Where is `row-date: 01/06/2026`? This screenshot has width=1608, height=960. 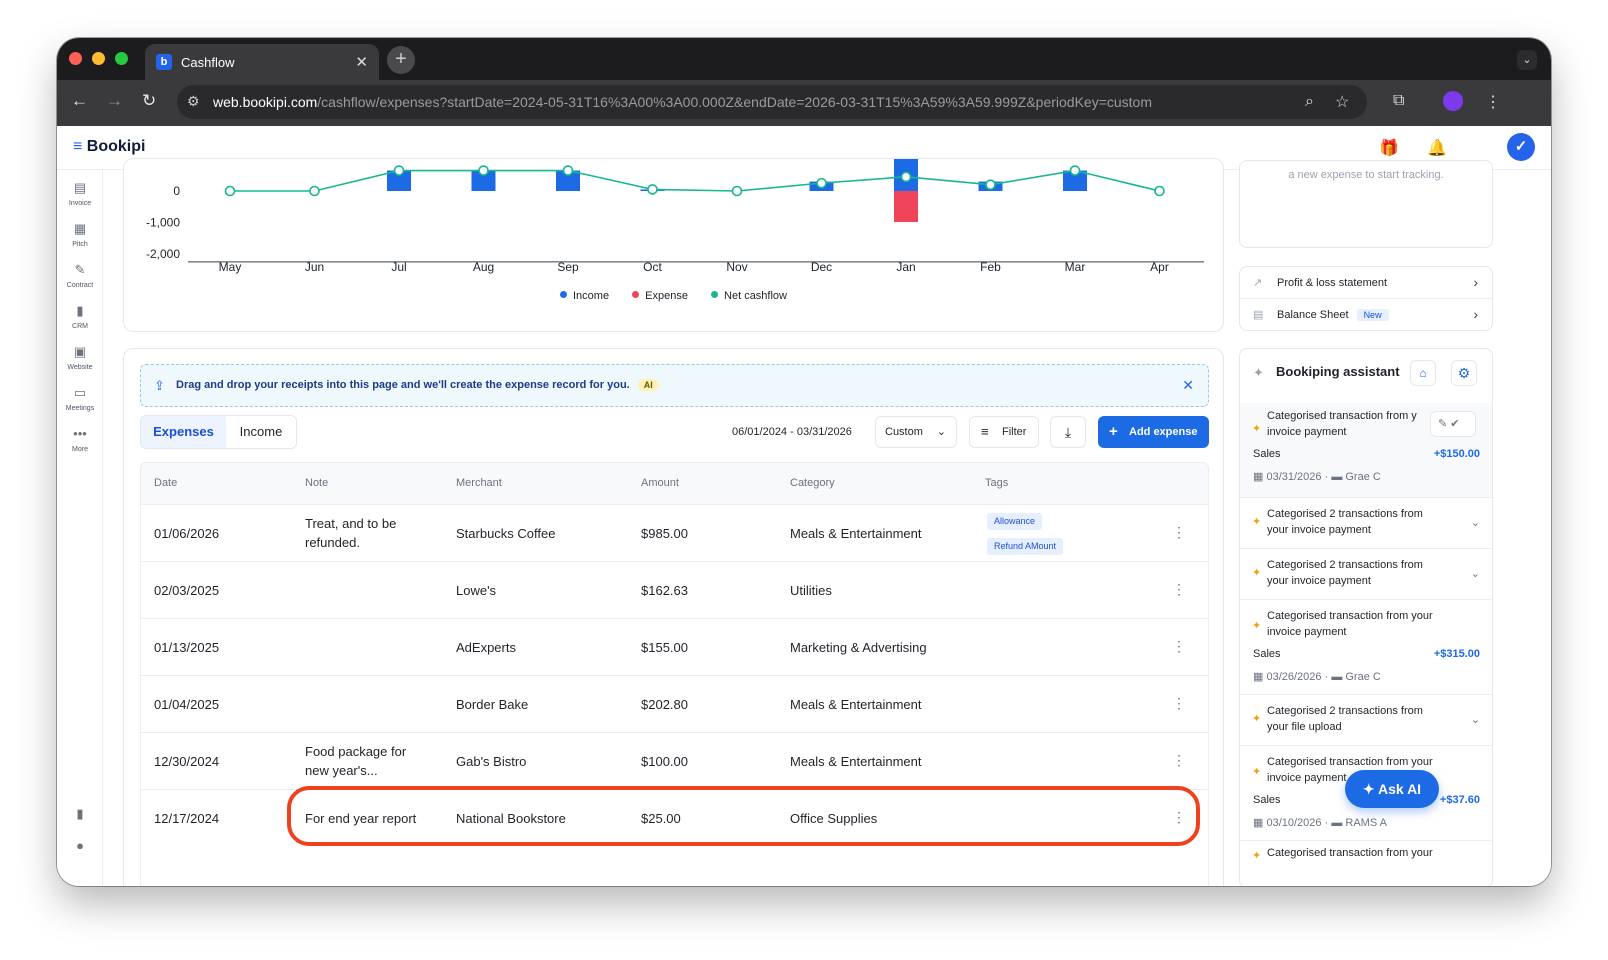 row-date: 01/06/2026 is located at coordinates (187, 533).